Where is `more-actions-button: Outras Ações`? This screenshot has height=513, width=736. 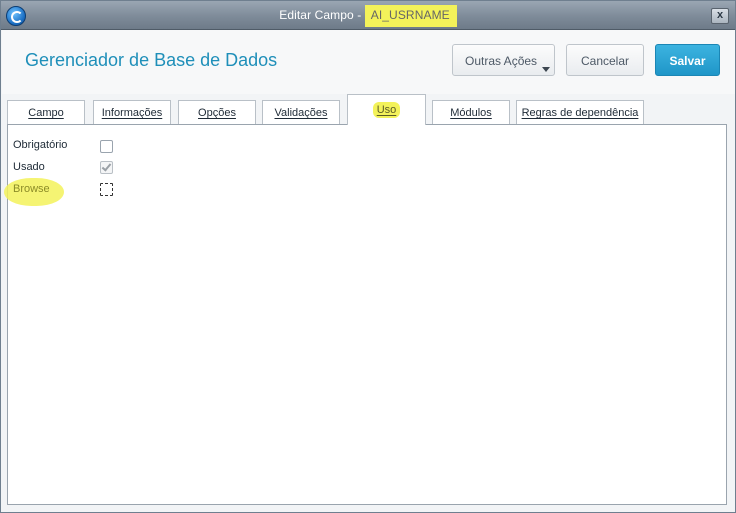
more-actions-button: Outras Ações is located at coordinates (503, 60).